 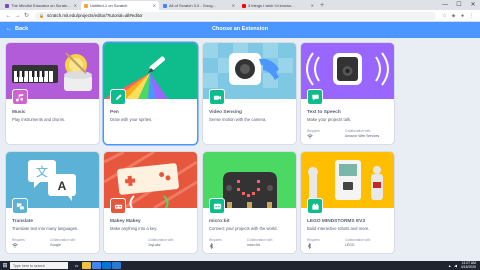 What do you see at coordinates (118, 97) in the screenshot?
I see `pen-icon` at bounding box center [118, 97].